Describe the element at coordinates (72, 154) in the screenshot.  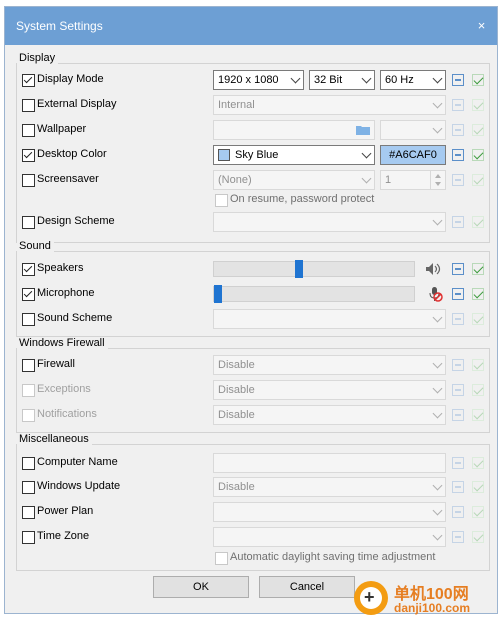
I see `desktop-color-label: Desktop Color` at that location.